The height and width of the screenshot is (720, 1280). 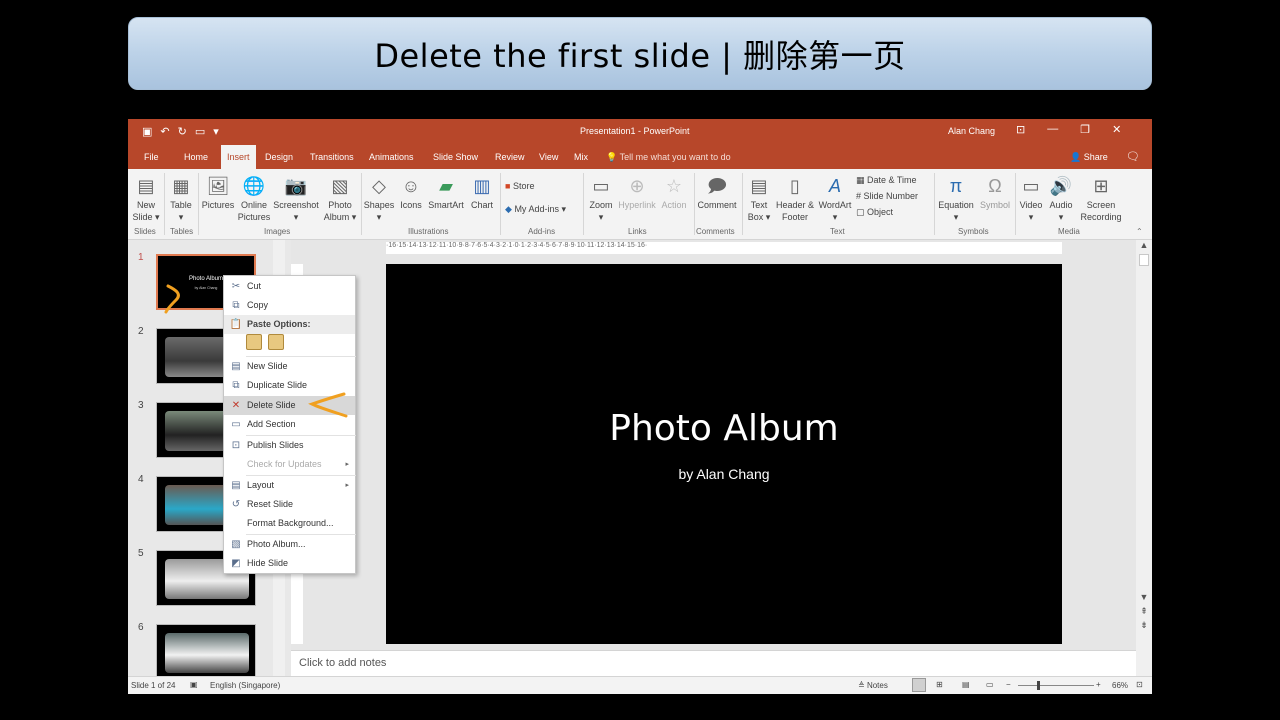 I want to click on online-pictures-button: 🌐 Online Pictures, so click(x=254, y=198).